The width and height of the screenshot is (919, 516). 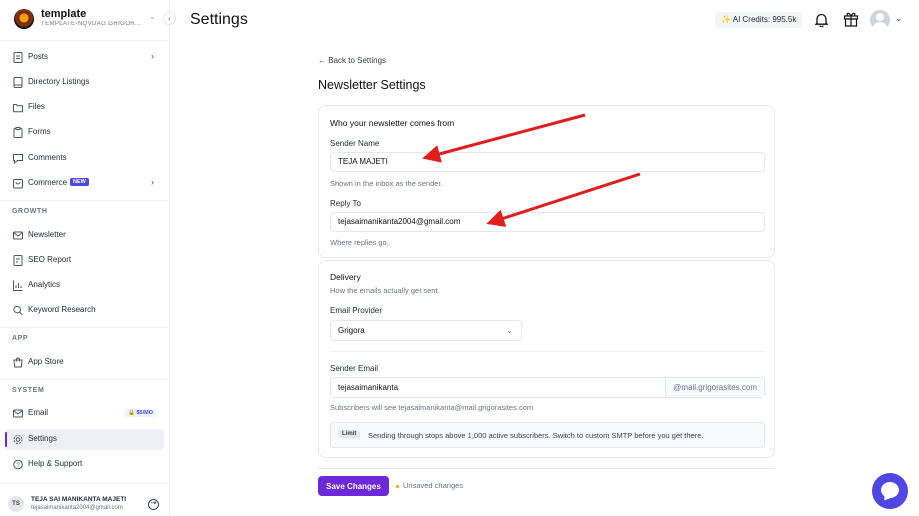 What do you see at coordinates (24, 19) in the screenshot?
I see `workspace-logo` at bounding box center [24, 19].